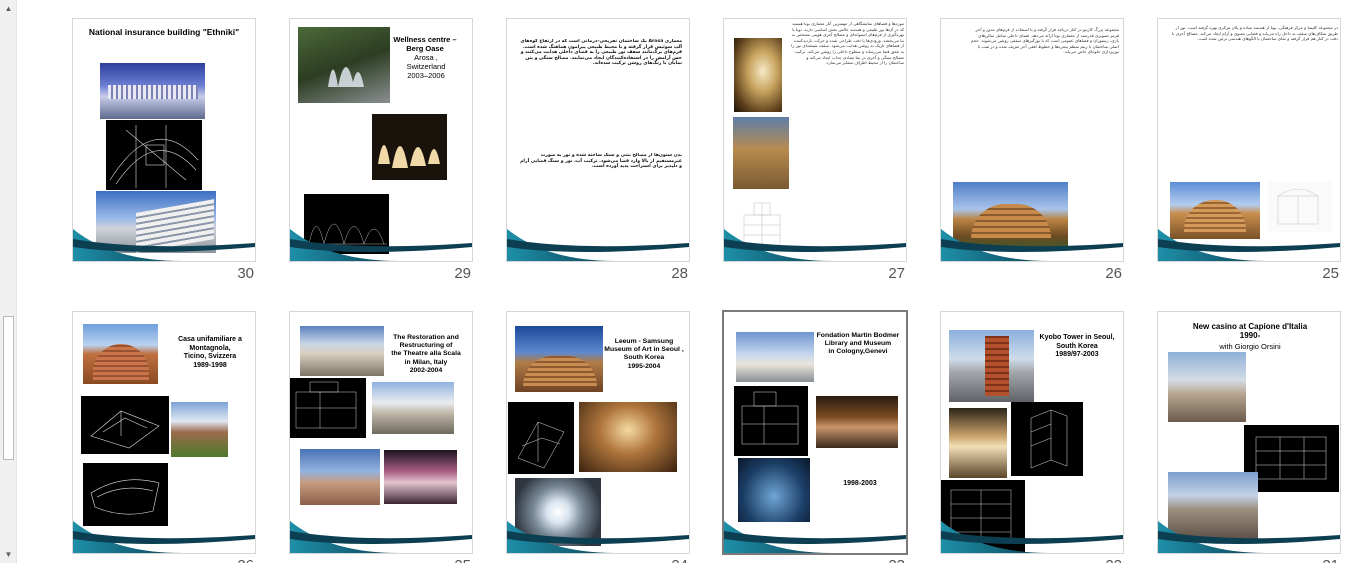 This screenshot has width=1366, height=563. What do you see at coordinates (991, 366) in the screenshot?
I see `tower-photo` at bounding box center [991, 366].